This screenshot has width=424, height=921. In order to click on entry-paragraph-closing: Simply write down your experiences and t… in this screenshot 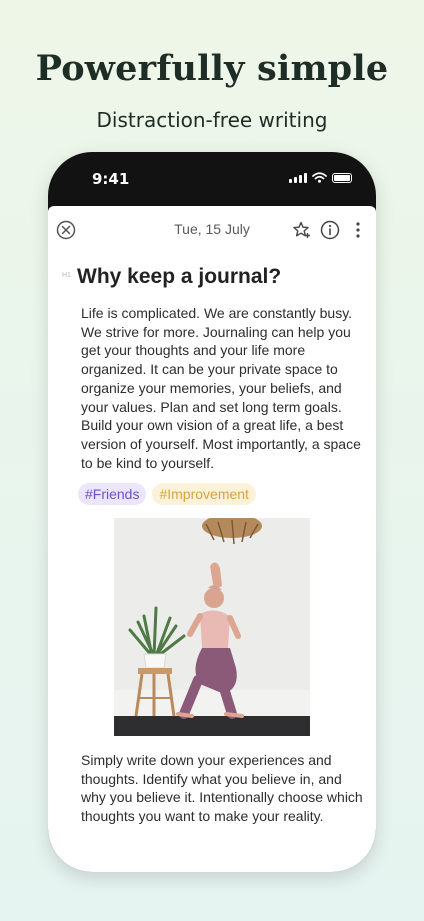, I will do `click(225, 788)`.